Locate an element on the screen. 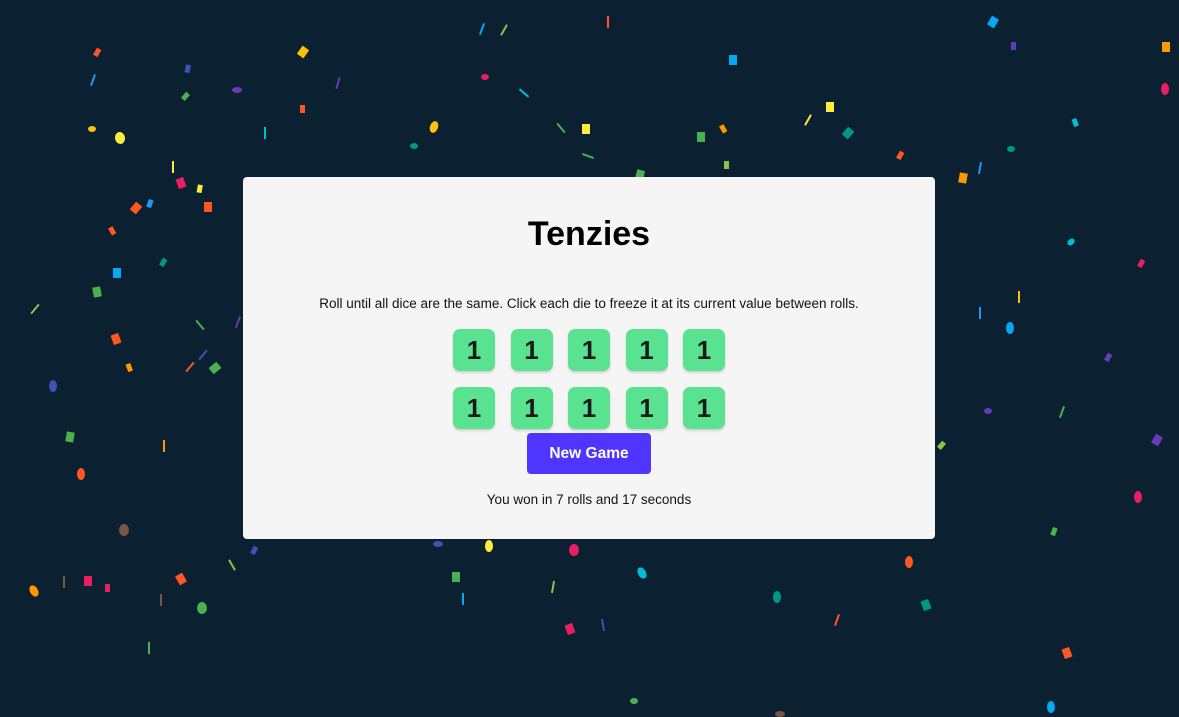 This screenshot has height=717, width=1179. dice-grid: 1 1 1 1 1 1 1 1 1 1 is located at coordinates (589, 379).